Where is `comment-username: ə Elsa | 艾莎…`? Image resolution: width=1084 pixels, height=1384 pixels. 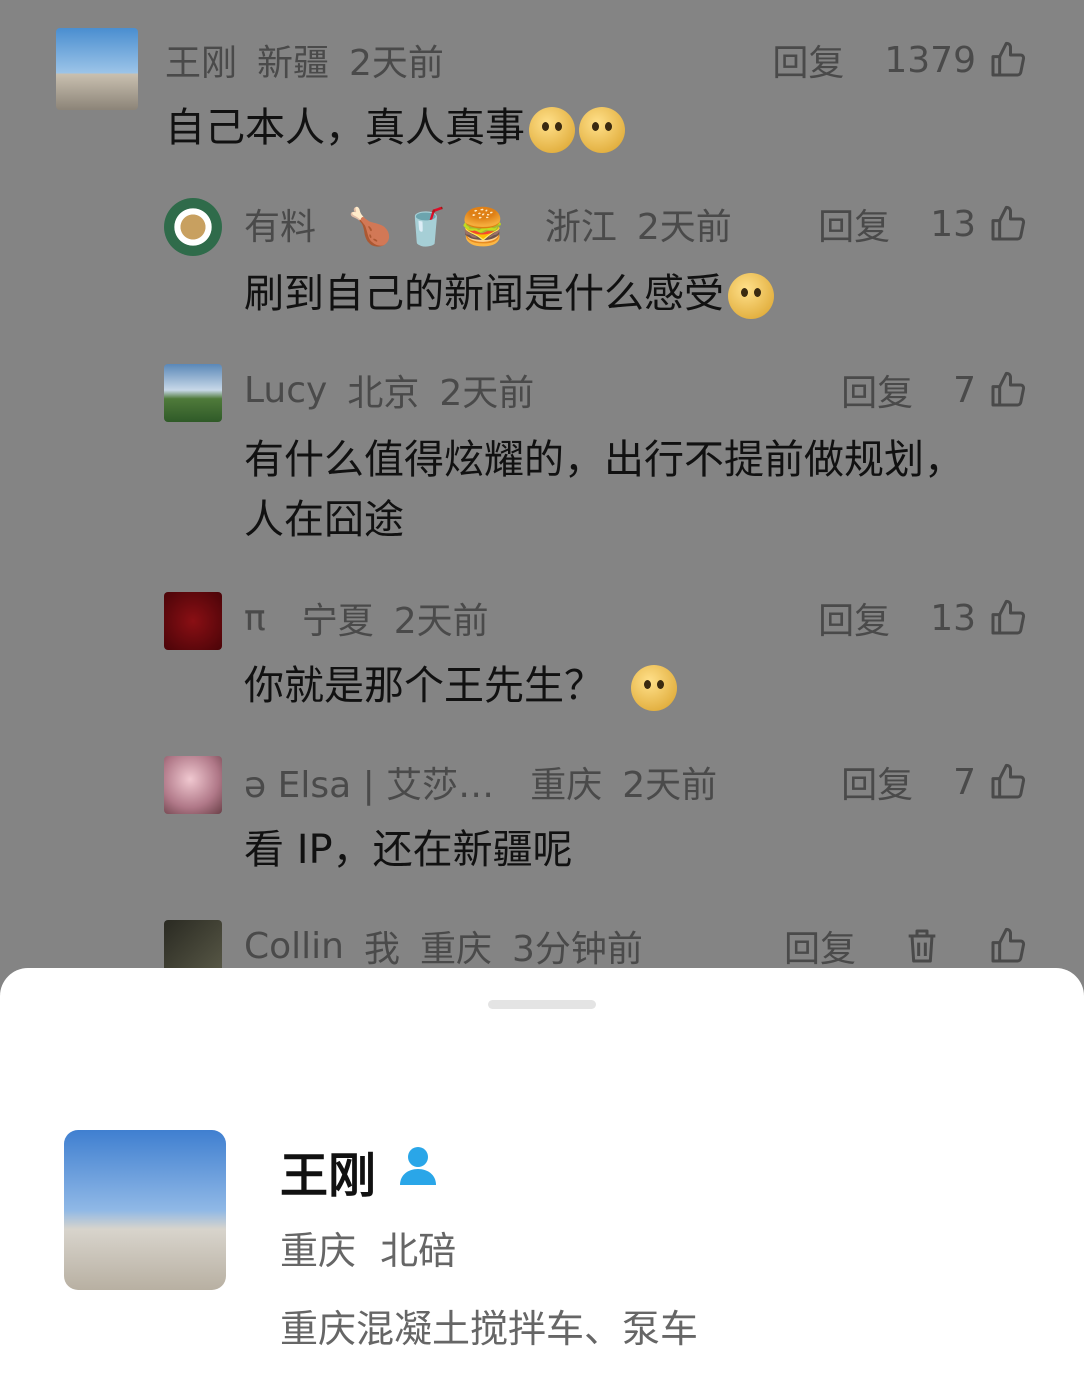 comment-username: ə Elsa | 艾莎… is located at coordinates (369, 782).